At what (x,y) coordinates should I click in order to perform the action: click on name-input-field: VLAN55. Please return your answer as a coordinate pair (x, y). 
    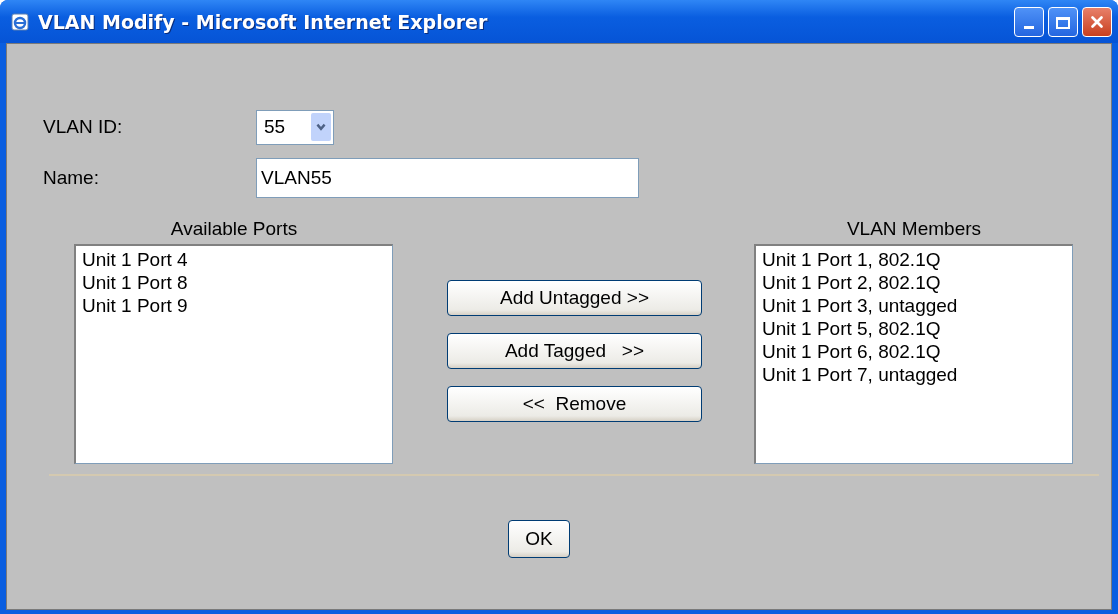
    Looking at the image, I should click on (447, 178).